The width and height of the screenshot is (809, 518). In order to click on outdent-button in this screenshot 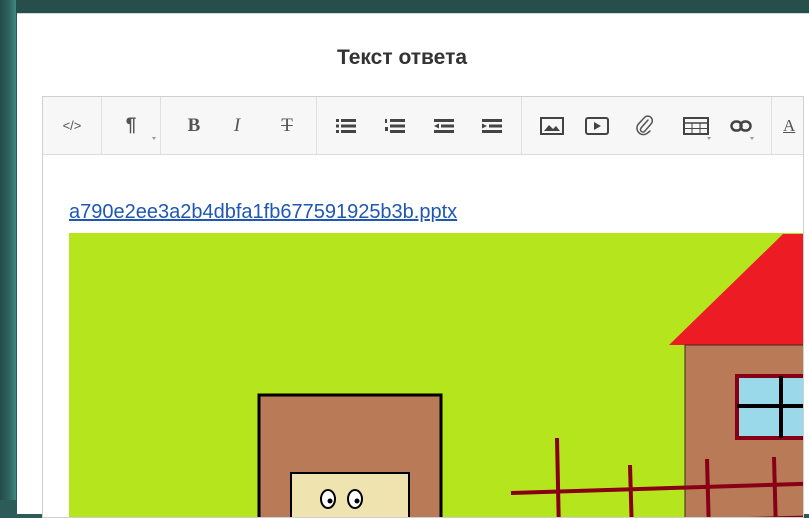, I will do `click(444, 125)`.